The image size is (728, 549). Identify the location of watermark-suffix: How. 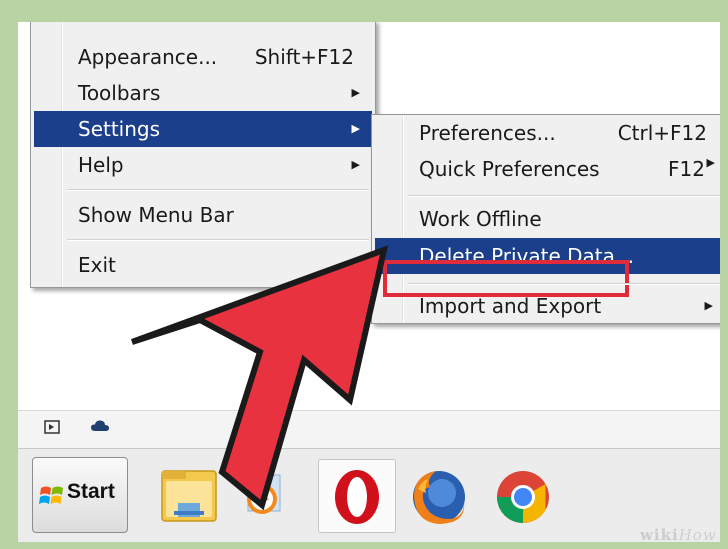
(697, 535).